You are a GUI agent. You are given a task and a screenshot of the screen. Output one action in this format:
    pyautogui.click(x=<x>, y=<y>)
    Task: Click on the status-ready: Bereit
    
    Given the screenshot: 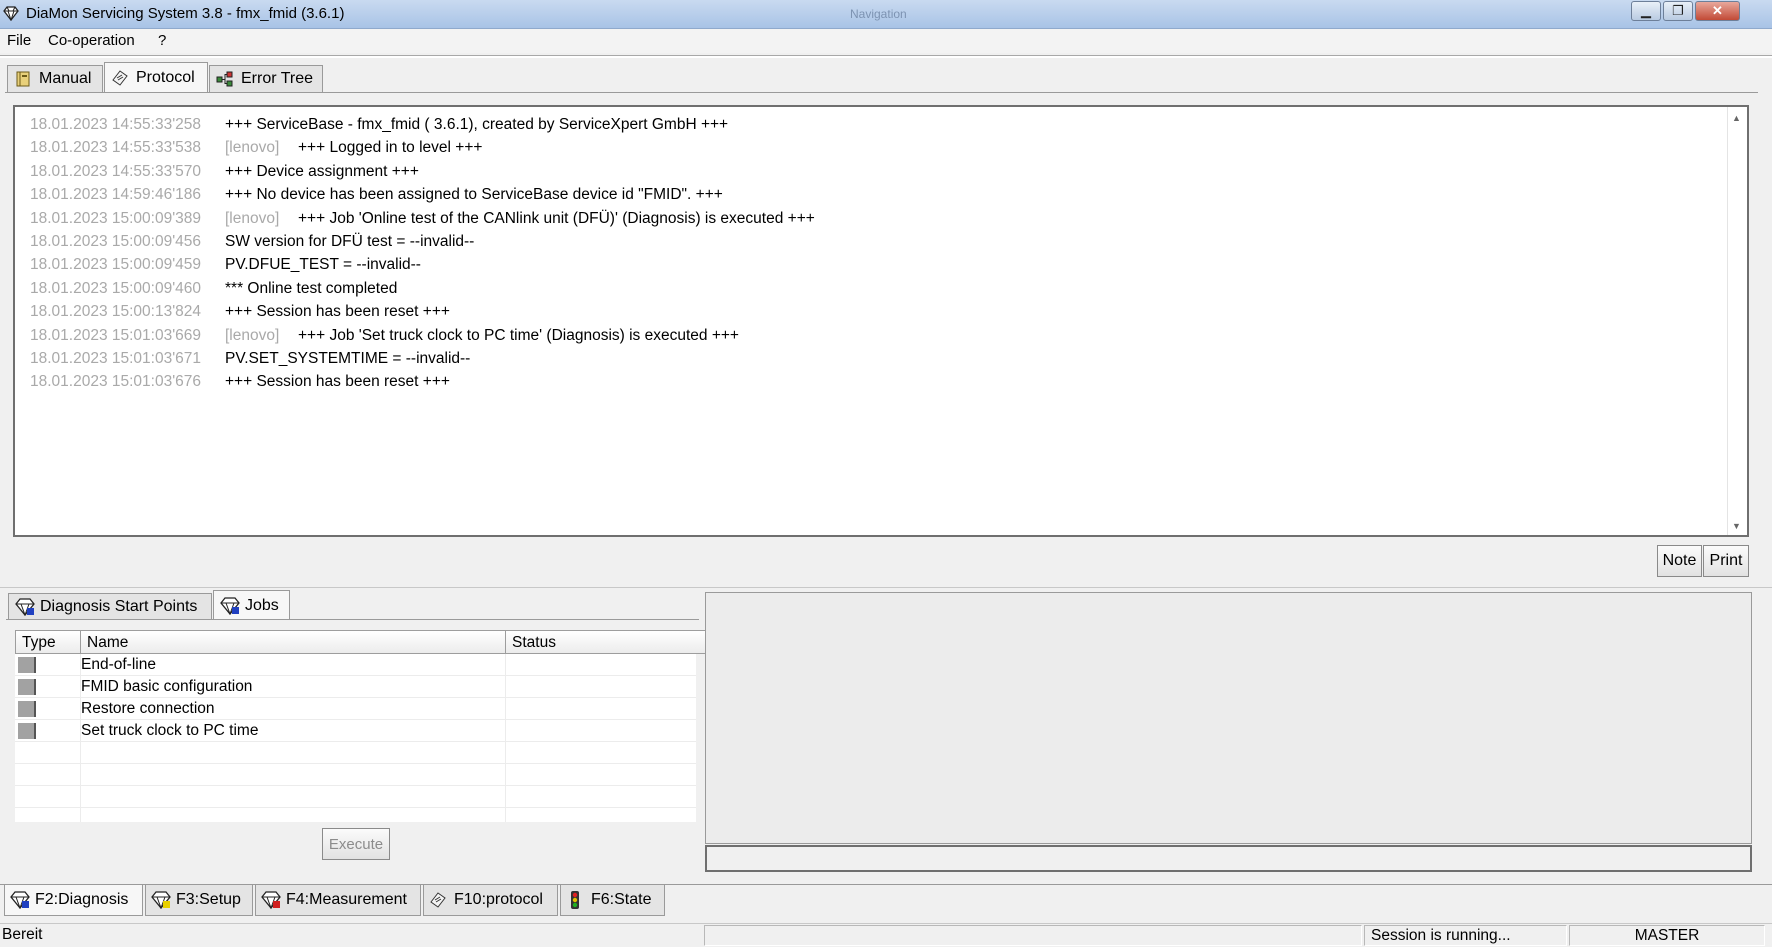 What is the action you would take?
    pyautogui.click(x=22, y=934)
    